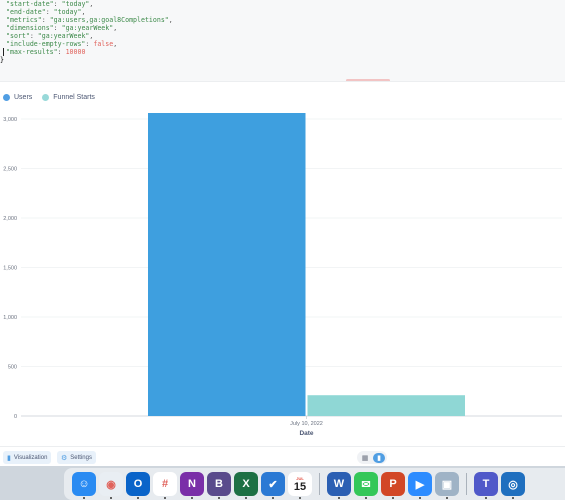  I want to click on code-key: "start-date", so click(30, 4).